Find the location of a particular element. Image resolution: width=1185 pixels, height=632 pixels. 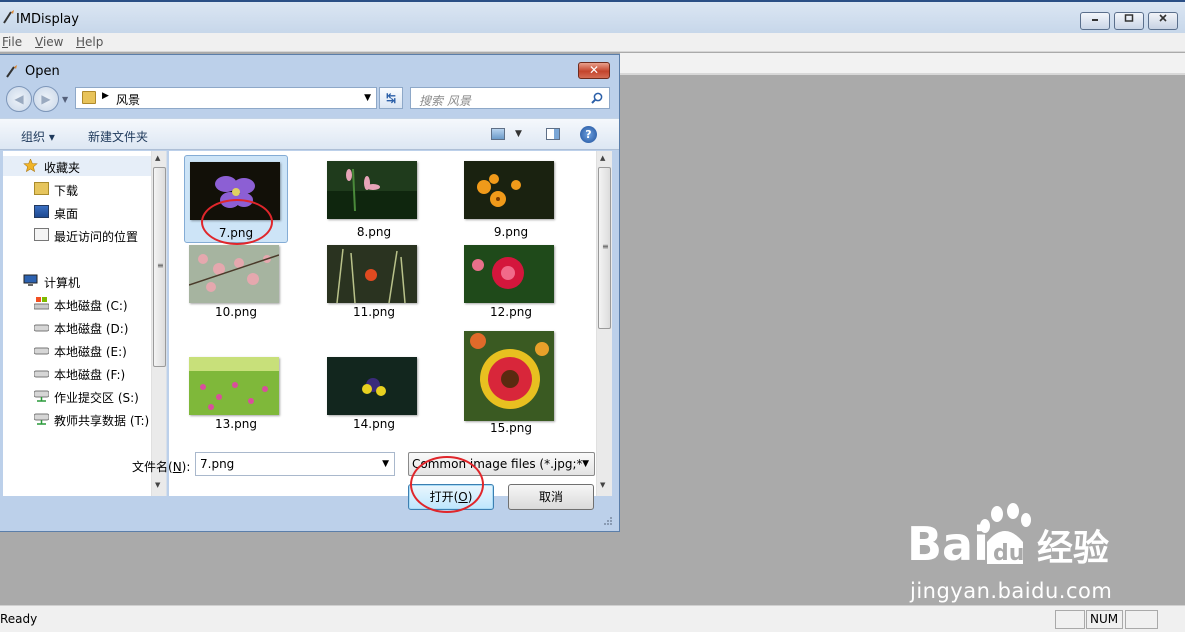

nav-favorites: 收藏夹 is located at coordinates (78, 166).